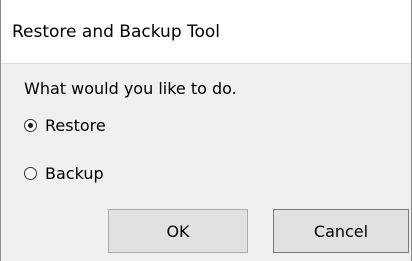 The width and height of the screenshot is (412, 261). What do you see at coordinates (130, 88) in the screenshot?
I see `prompt-text: What would you like to do.` at bounding box center [130, 88].